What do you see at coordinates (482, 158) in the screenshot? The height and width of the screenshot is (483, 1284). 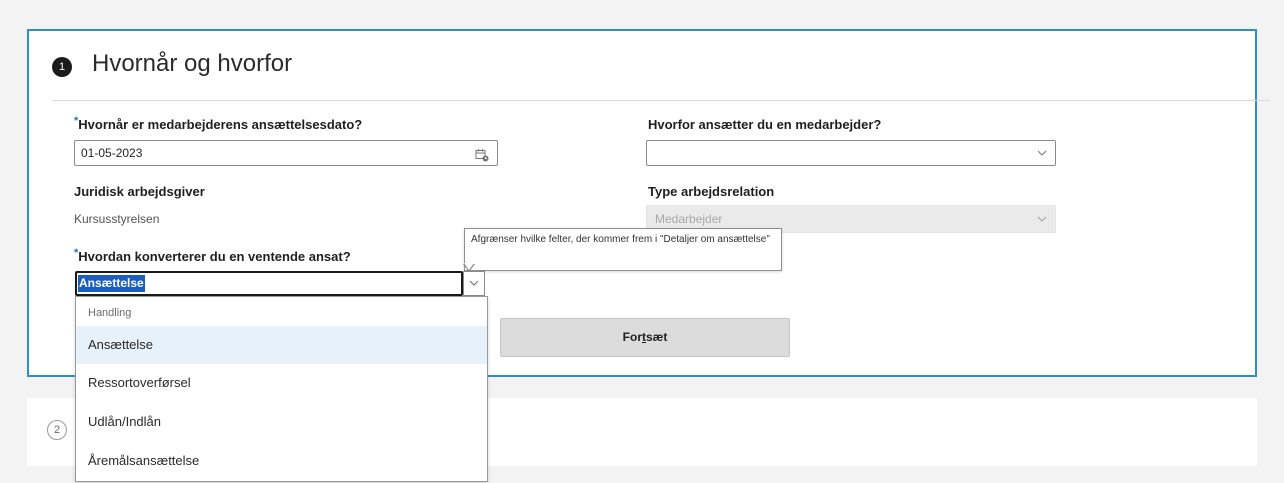 I see `calendar-icon` at bounding box center [482, 158].